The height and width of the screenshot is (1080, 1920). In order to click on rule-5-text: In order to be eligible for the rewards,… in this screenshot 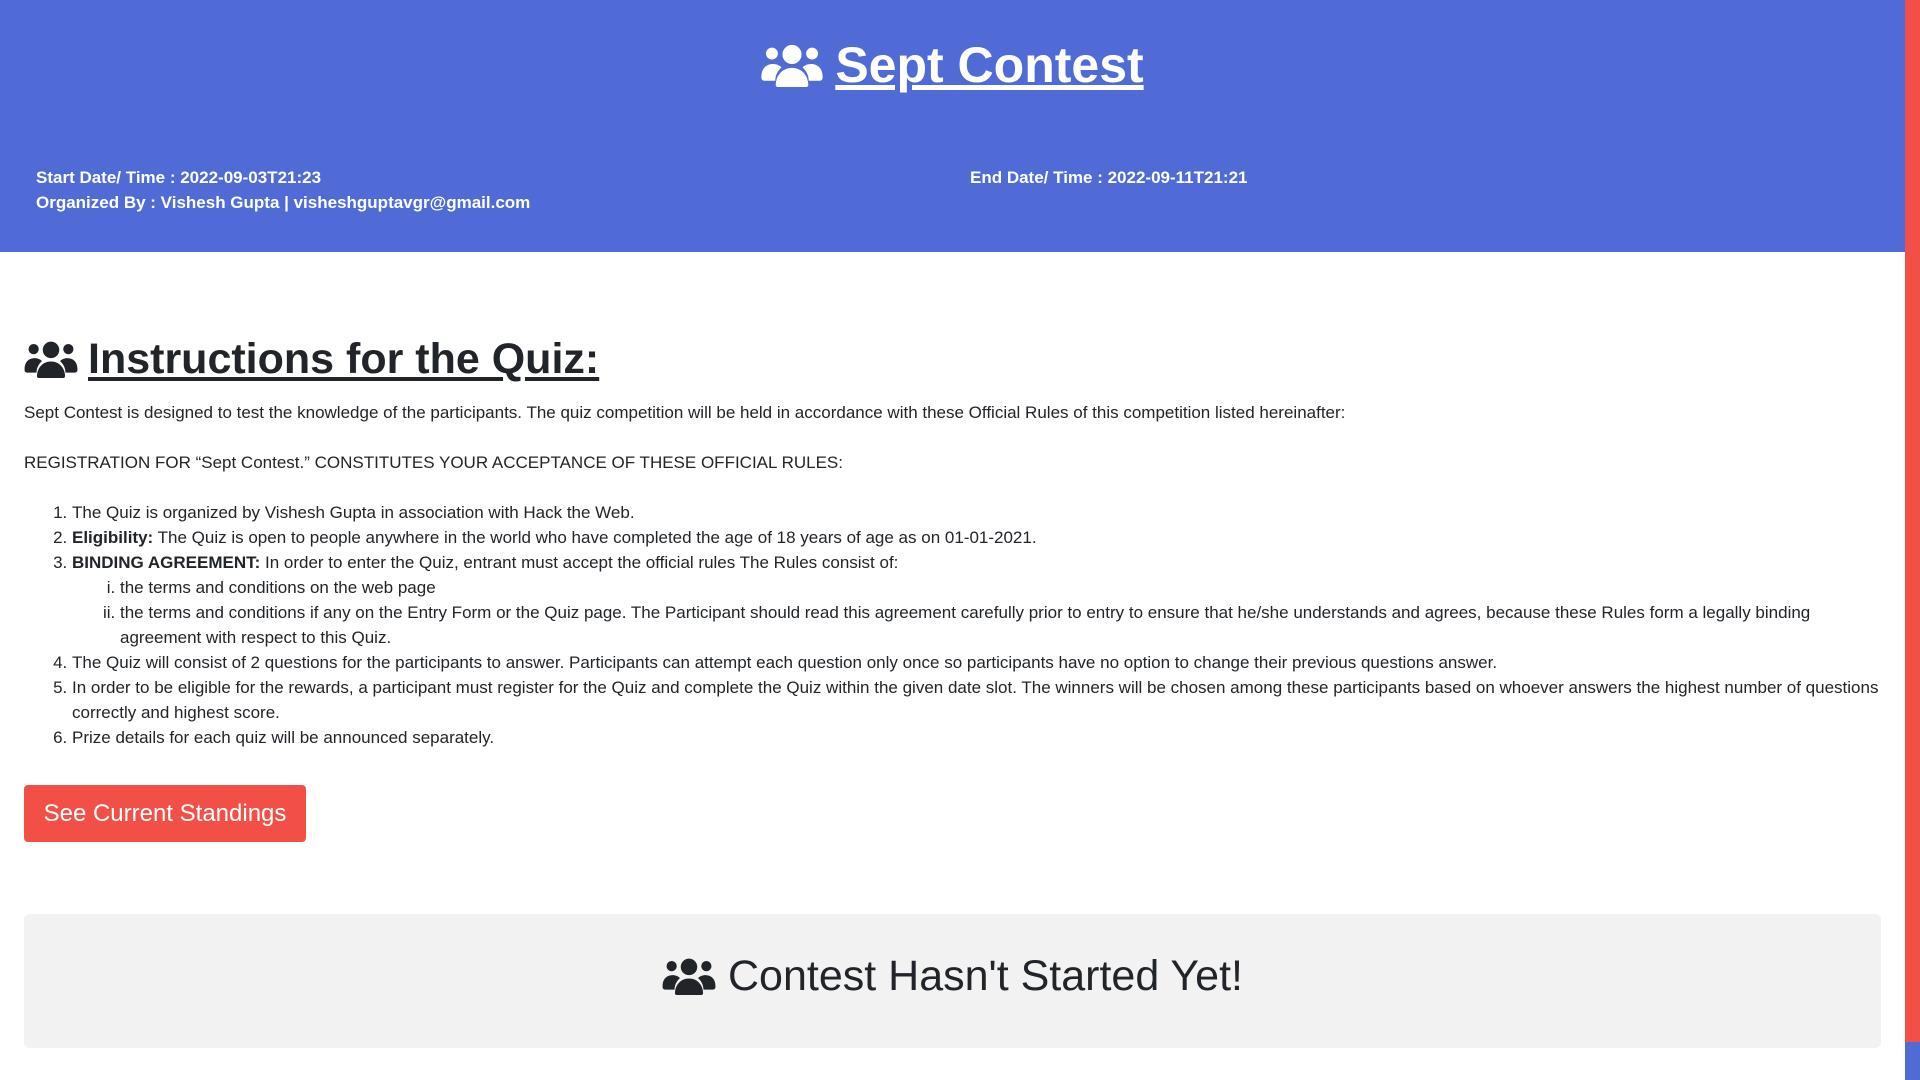, I will do `click(975, 700)`.